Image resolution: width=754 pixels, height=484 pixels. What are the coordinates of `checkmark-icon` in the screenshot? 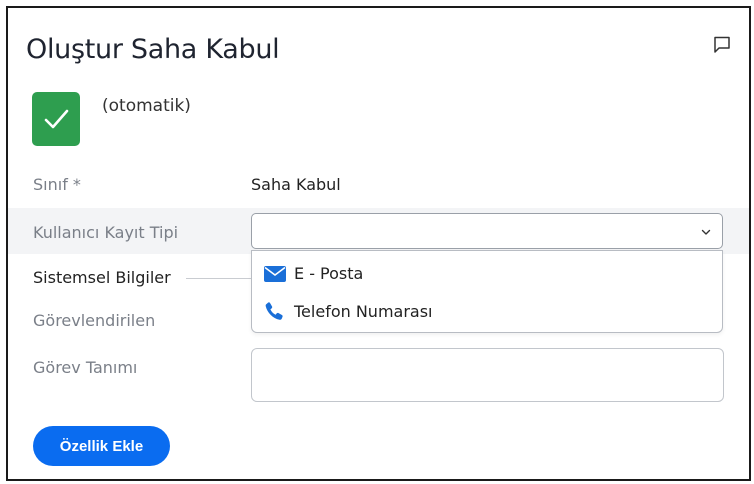 It's located at (56, 119).